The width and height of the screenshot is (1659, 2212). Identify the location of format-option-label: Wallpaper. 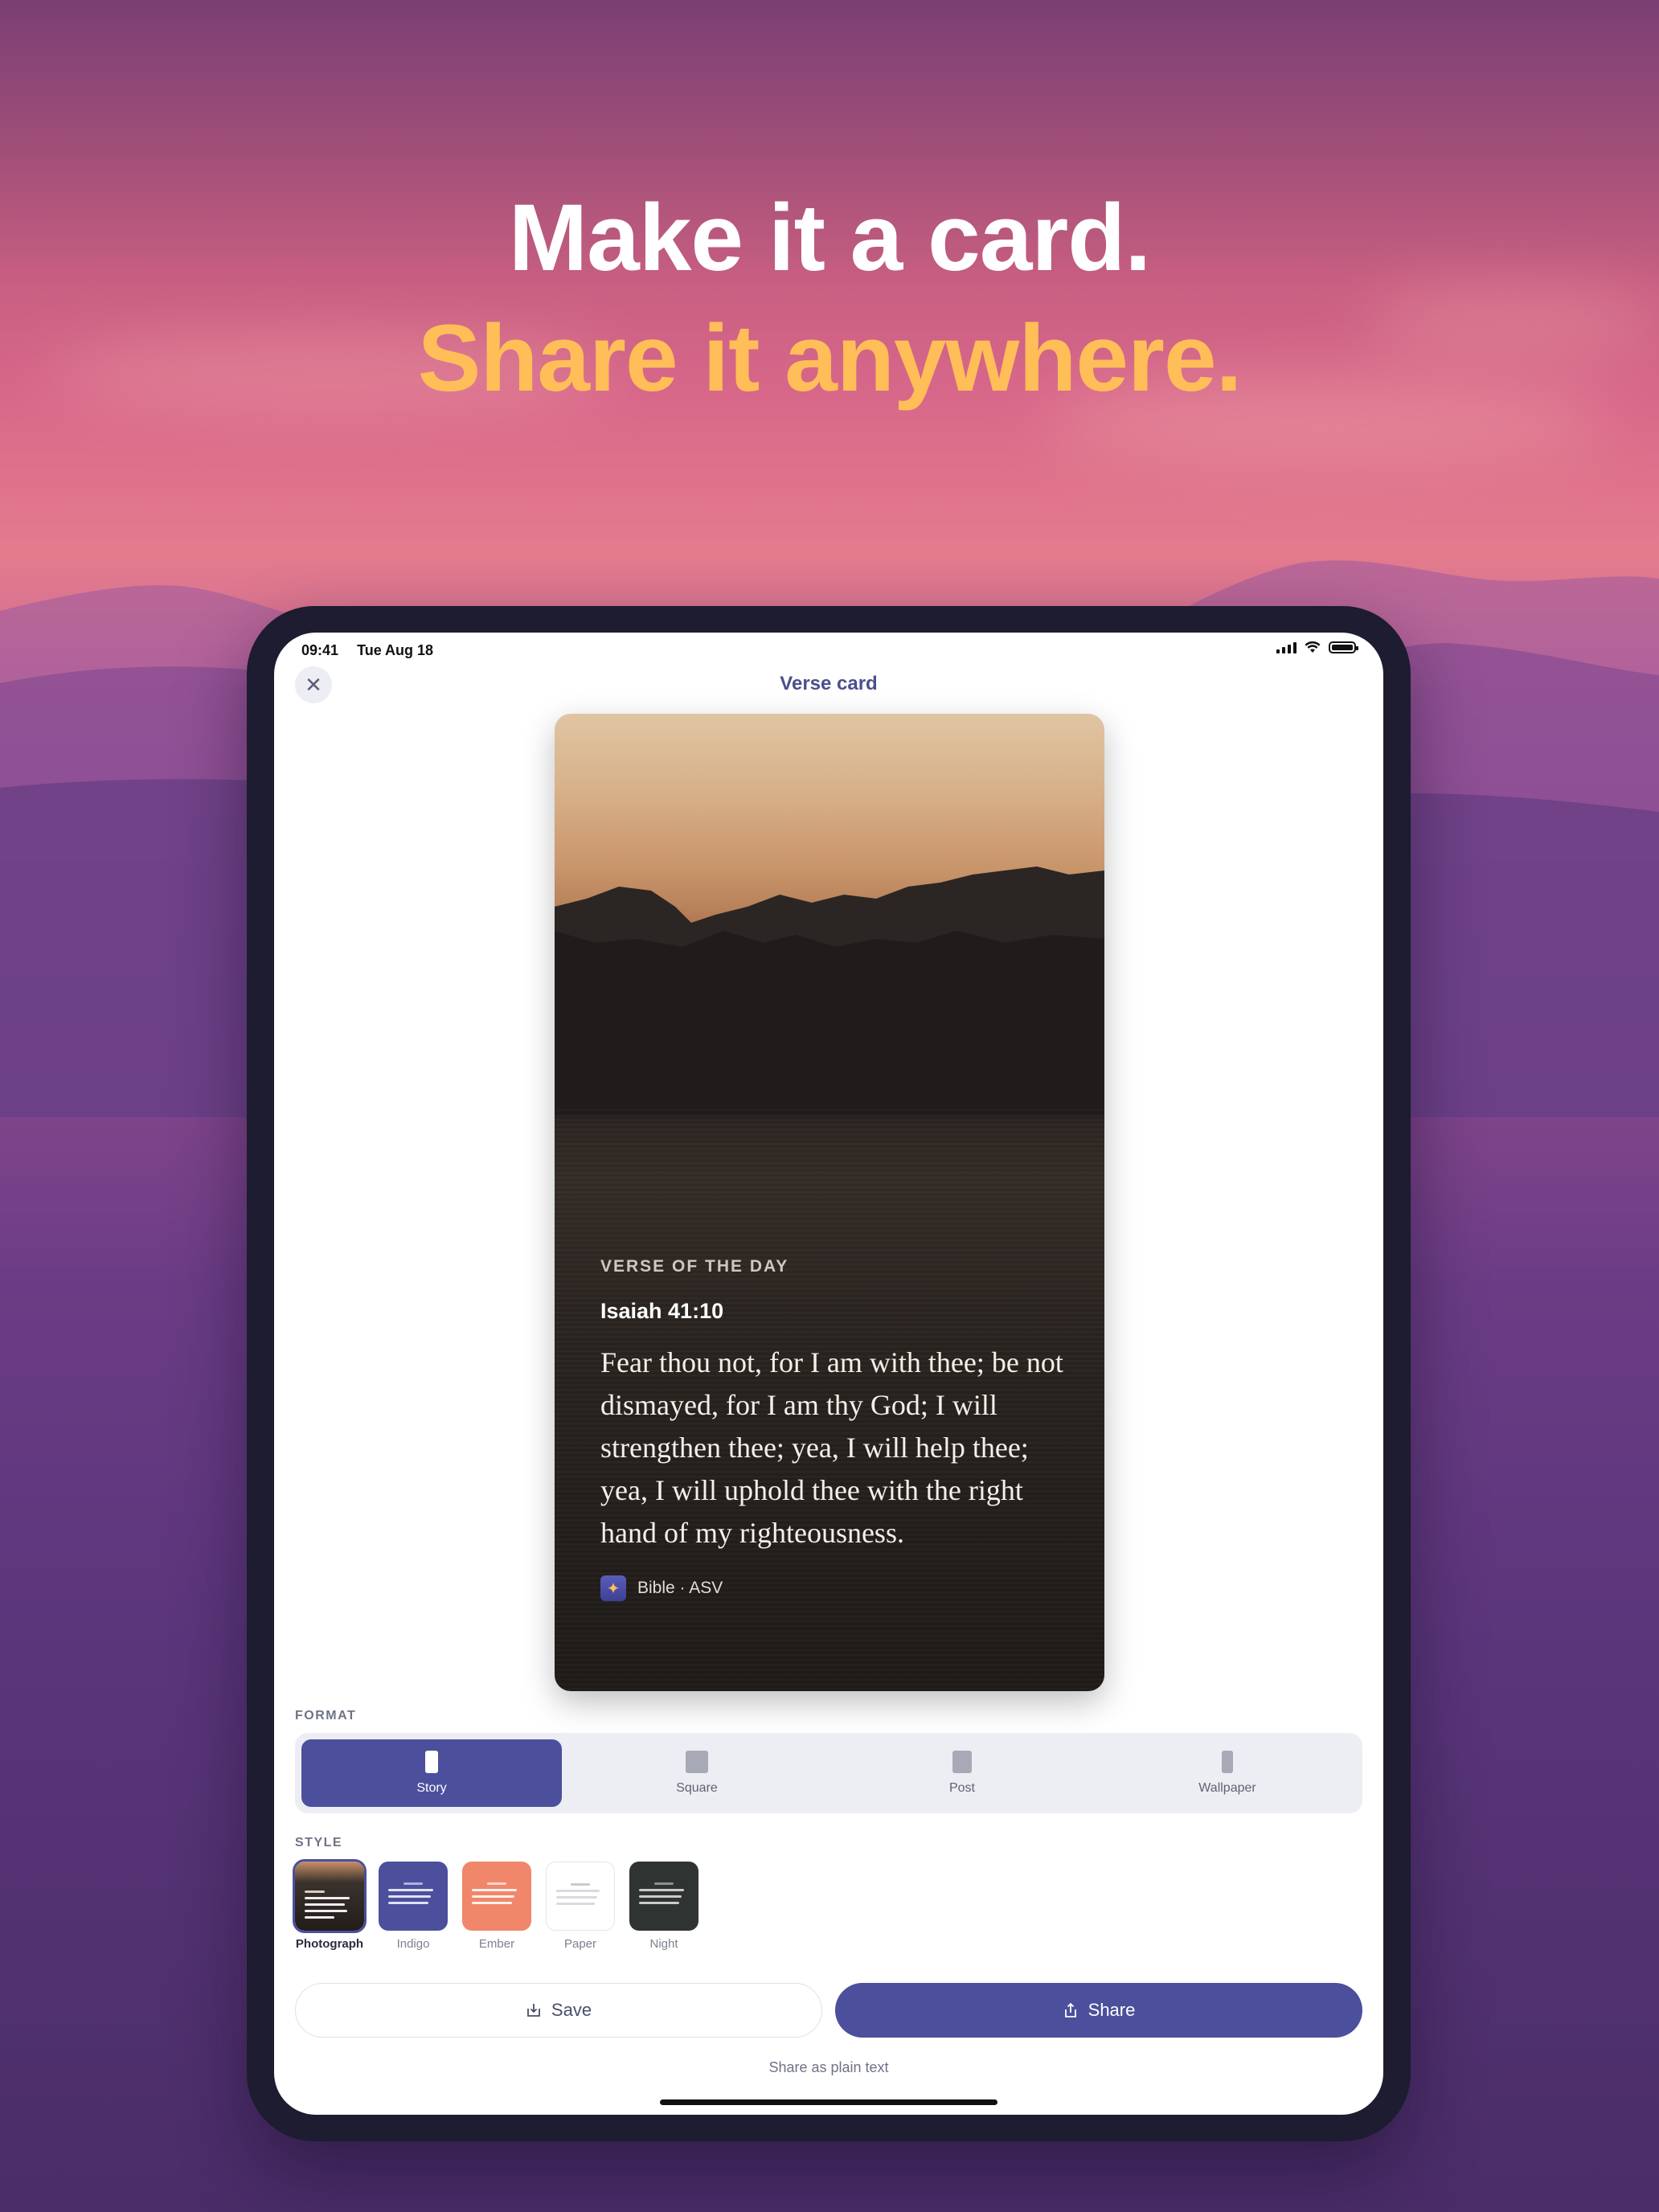
(1227, 1788).